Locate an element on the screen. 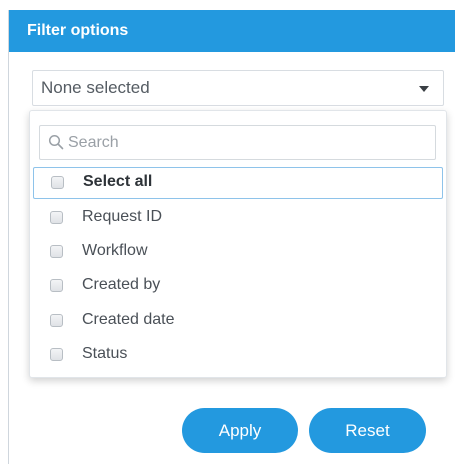 The image size is (455, 464). option-label: Created date is located at coordinates (128, 319).